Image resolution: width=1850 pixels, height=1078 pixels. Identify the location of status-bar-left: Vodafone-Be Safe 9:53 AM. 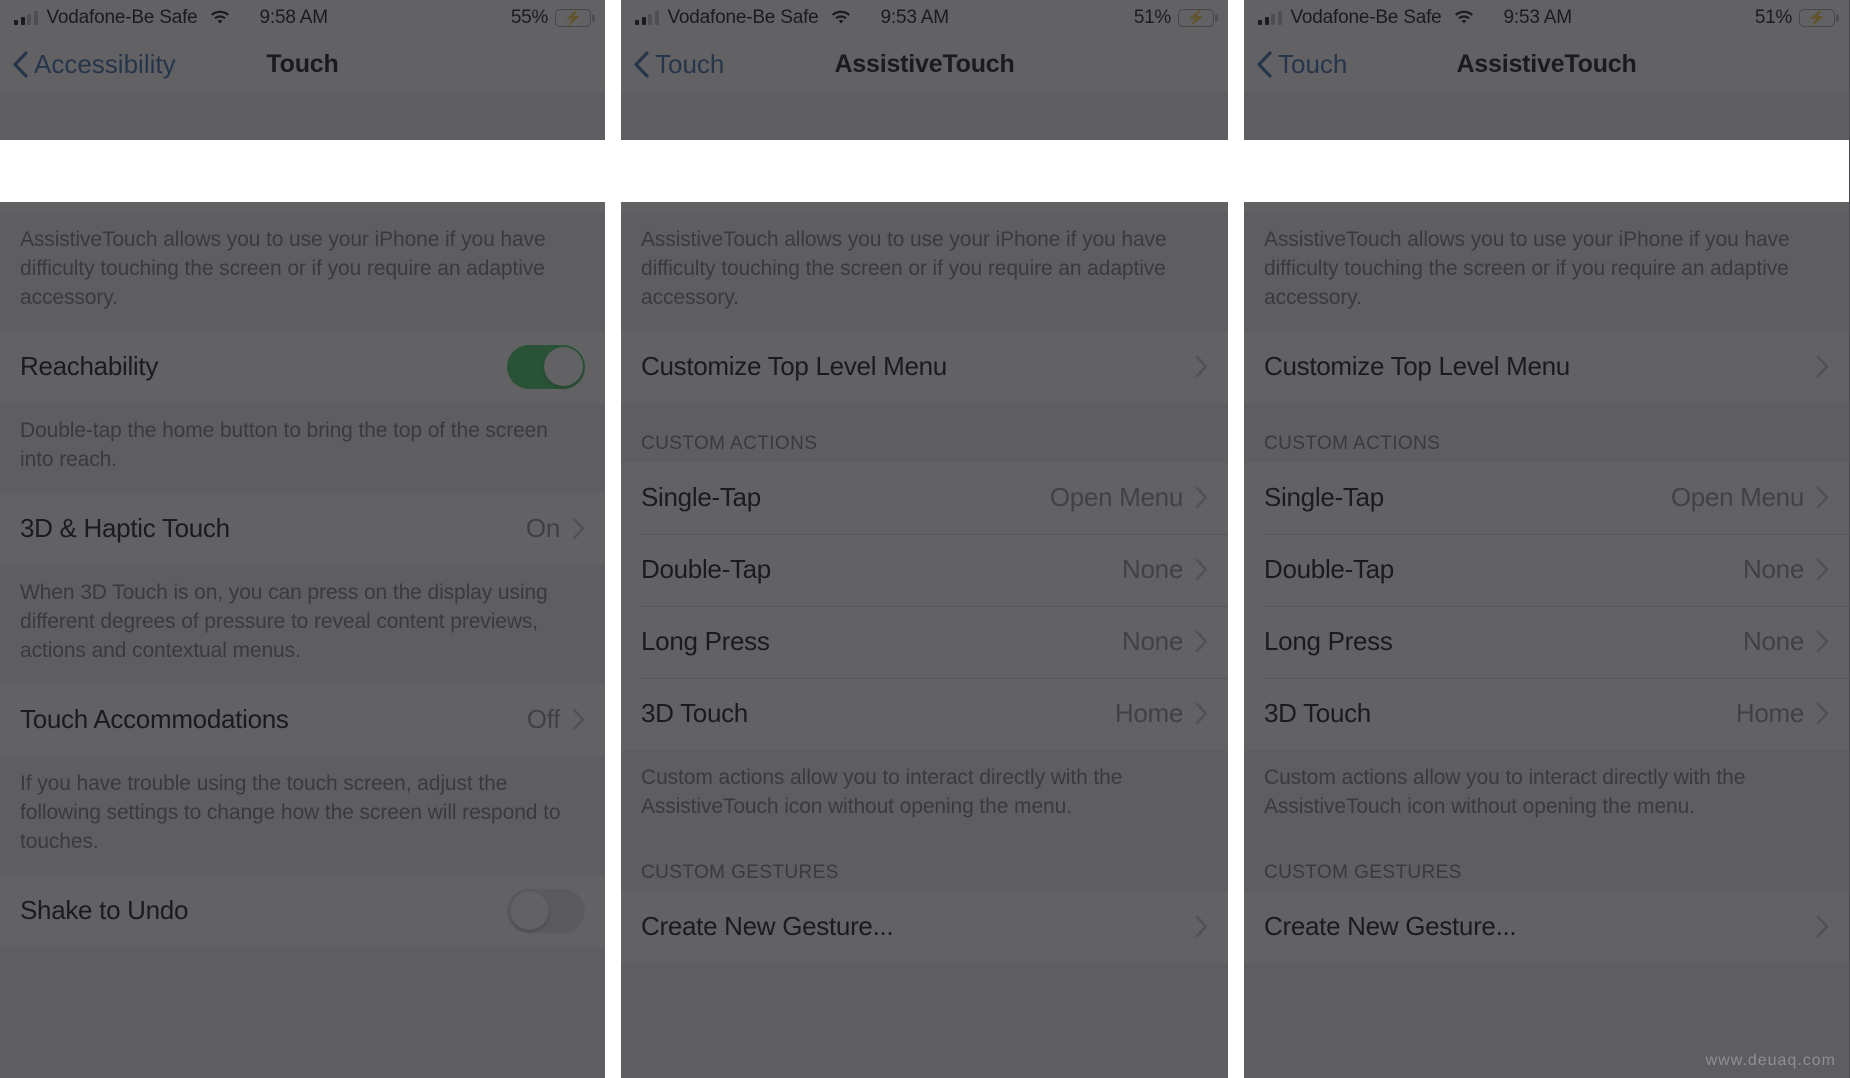
(1415, 18).